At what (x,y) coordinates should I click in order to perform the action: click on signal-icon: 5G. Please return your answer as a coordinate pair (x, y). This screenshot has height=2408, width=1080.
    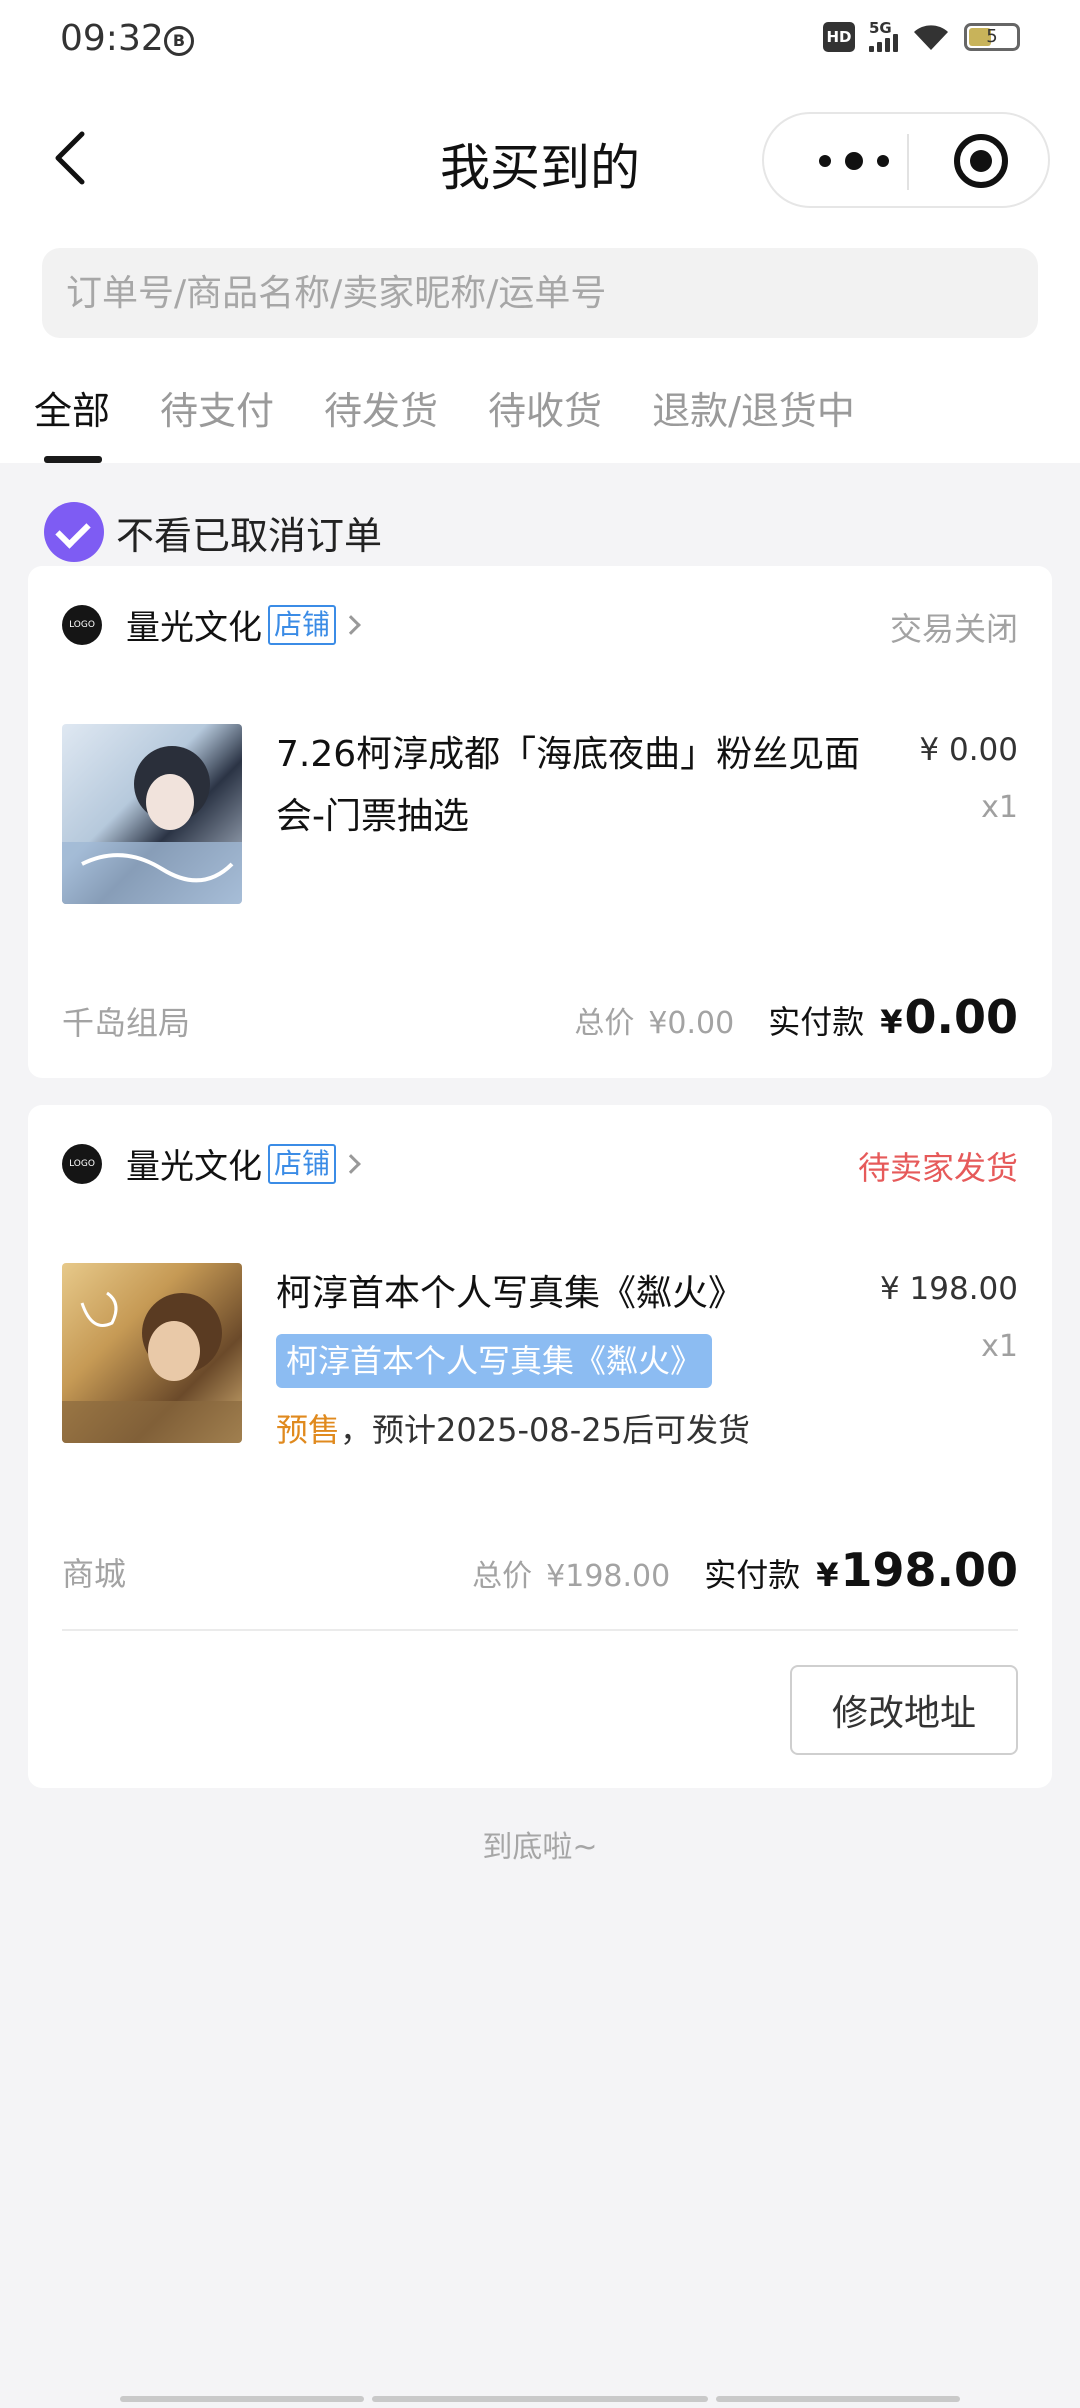
    Looking at the image, I should click on (883, 35).